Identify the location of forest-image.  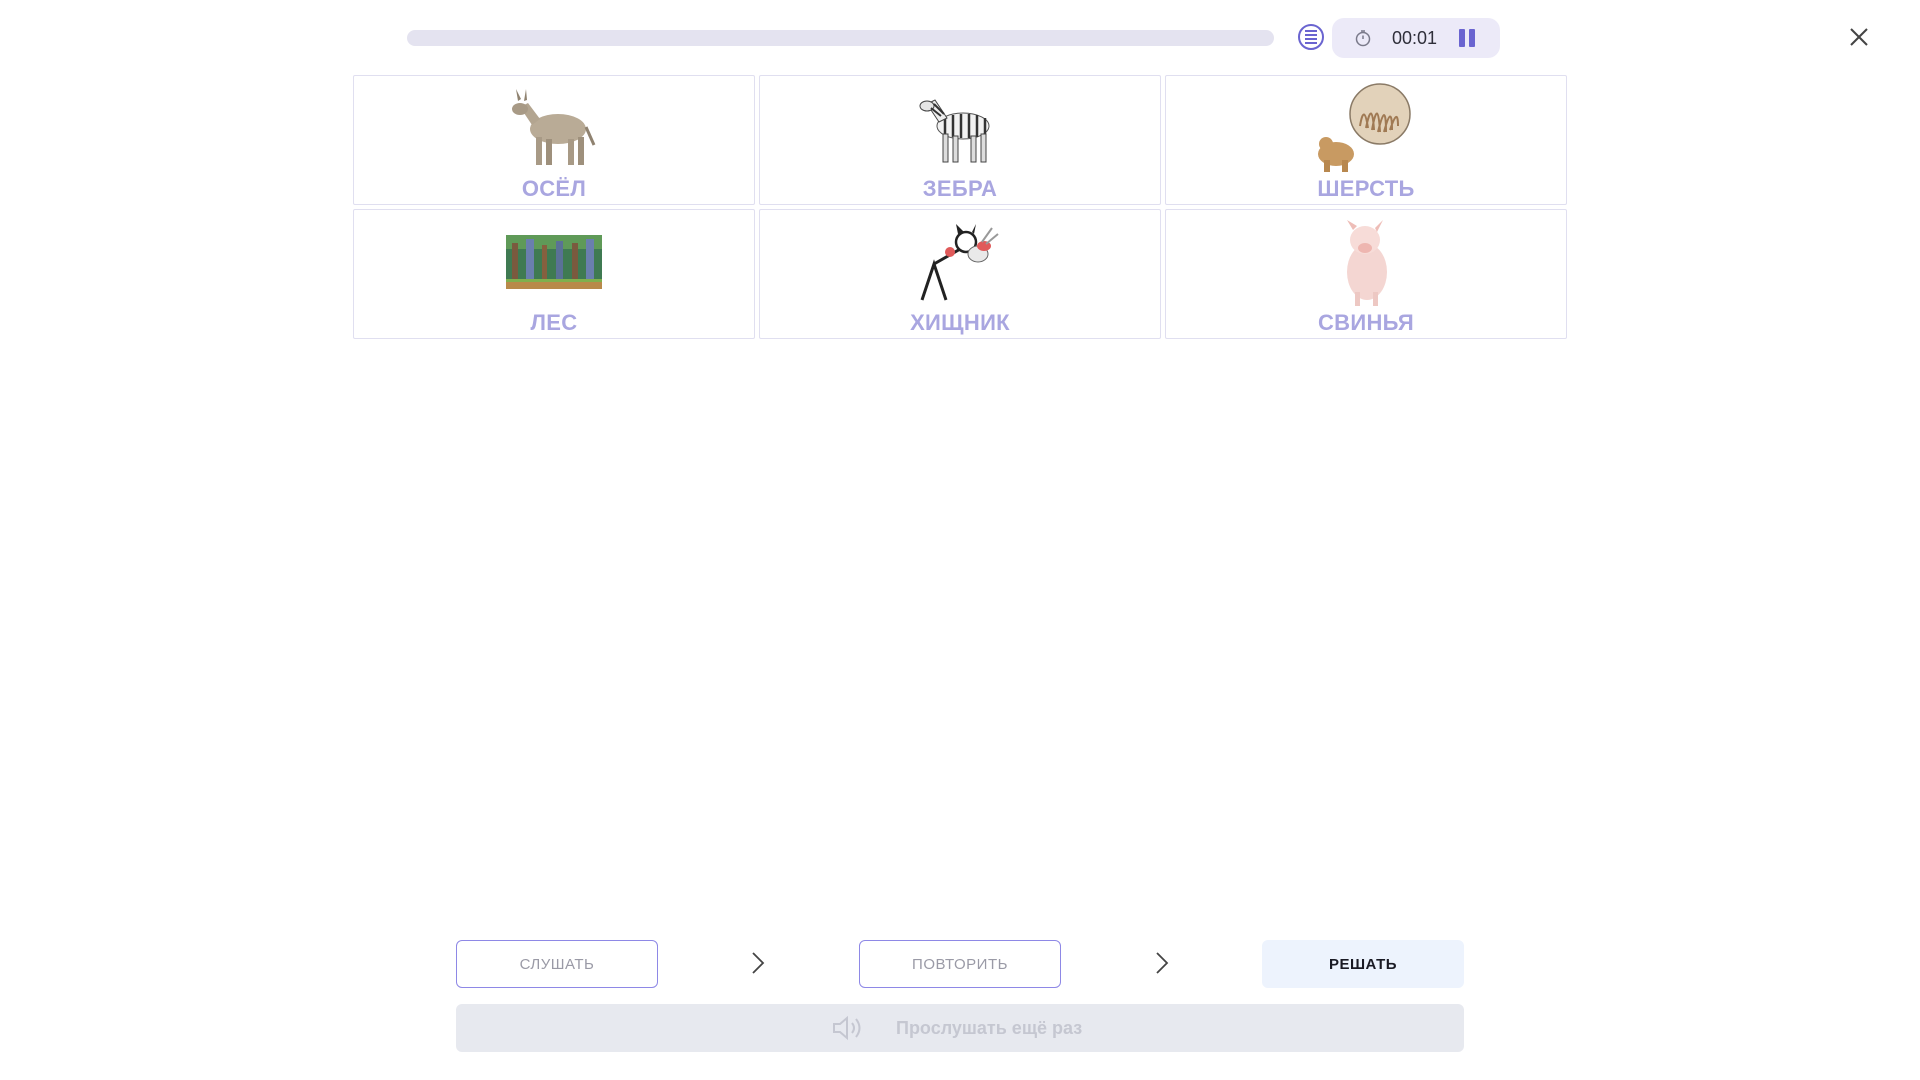
(554, 262).